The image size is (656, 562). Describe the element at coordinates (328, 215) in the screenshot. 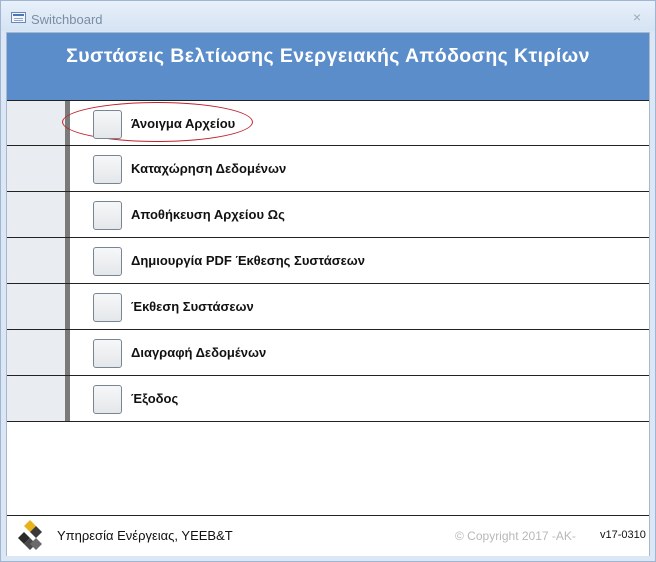

I see `menu-item-save-as: Αποθήκευση Αρχείου Ως` at that location.